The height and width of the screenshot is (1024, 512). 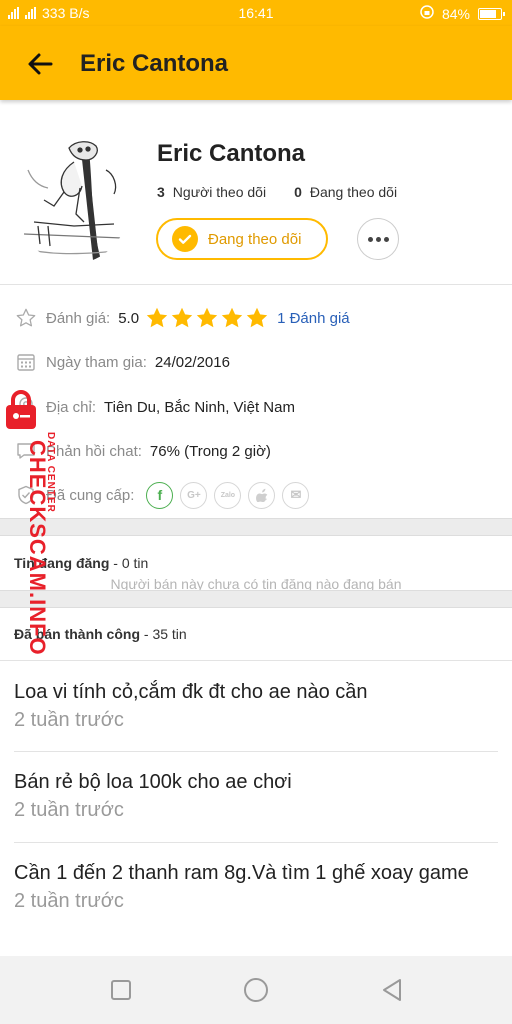 I want to click on following-count: 0, so click(x=298, y=192).